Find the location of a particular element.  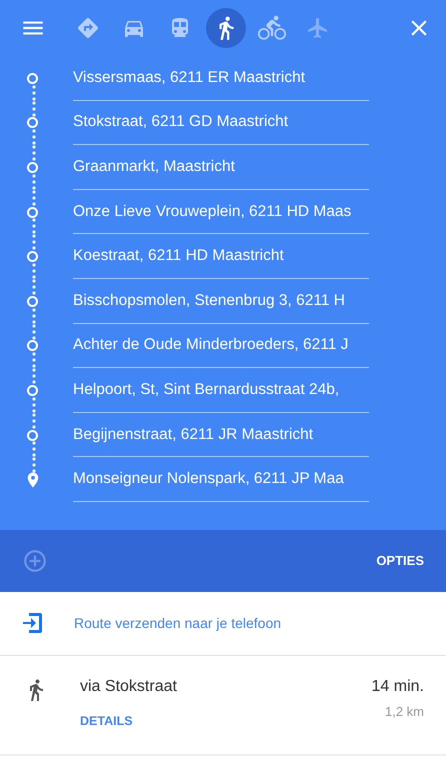

location-field: Onze Lieve Vrouweplein, 6211 HD Maas is located at coordinates (221, 212).